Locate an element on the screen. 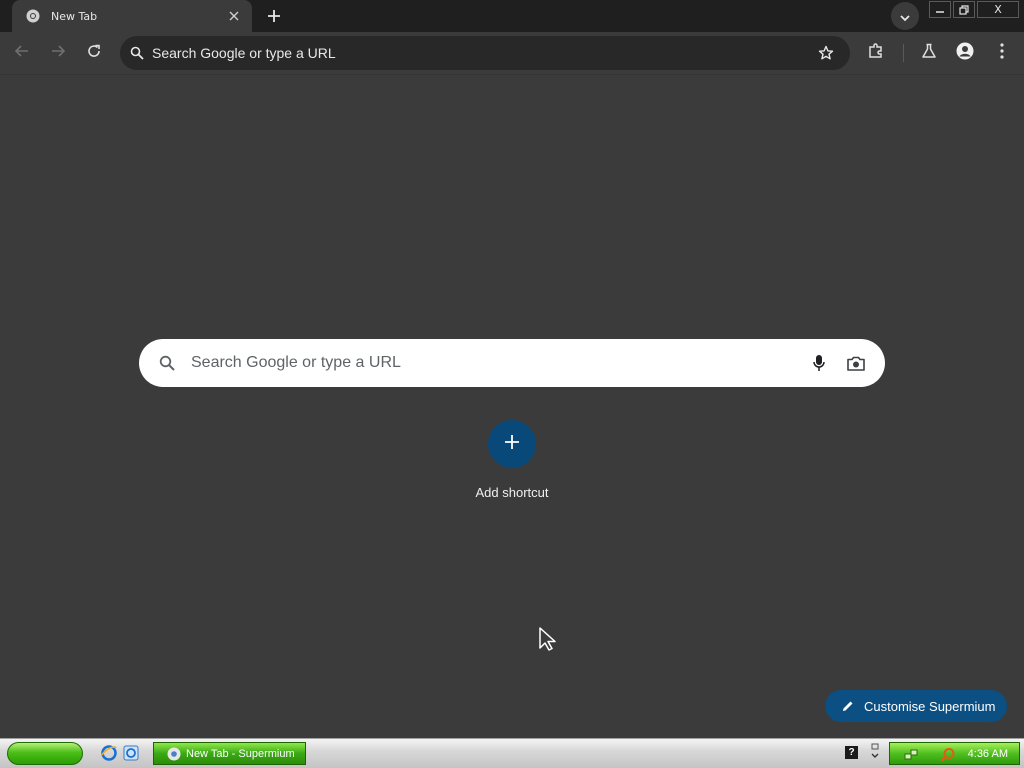 The image size is (1024, 768). close-window-button: X is located at coordinates (998, 9).